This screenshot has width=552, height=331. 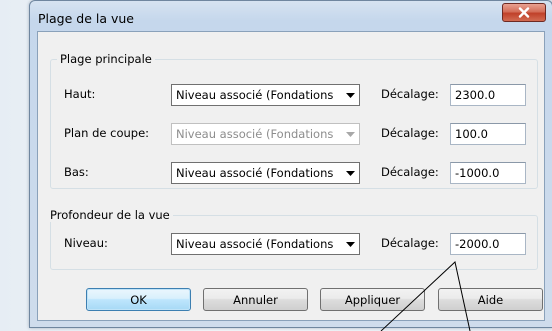 What do you see at coordinates (106, 59) in the screenshot?
I see `primary-range-group-label: Plage principale` at bounding box center [106, 59].